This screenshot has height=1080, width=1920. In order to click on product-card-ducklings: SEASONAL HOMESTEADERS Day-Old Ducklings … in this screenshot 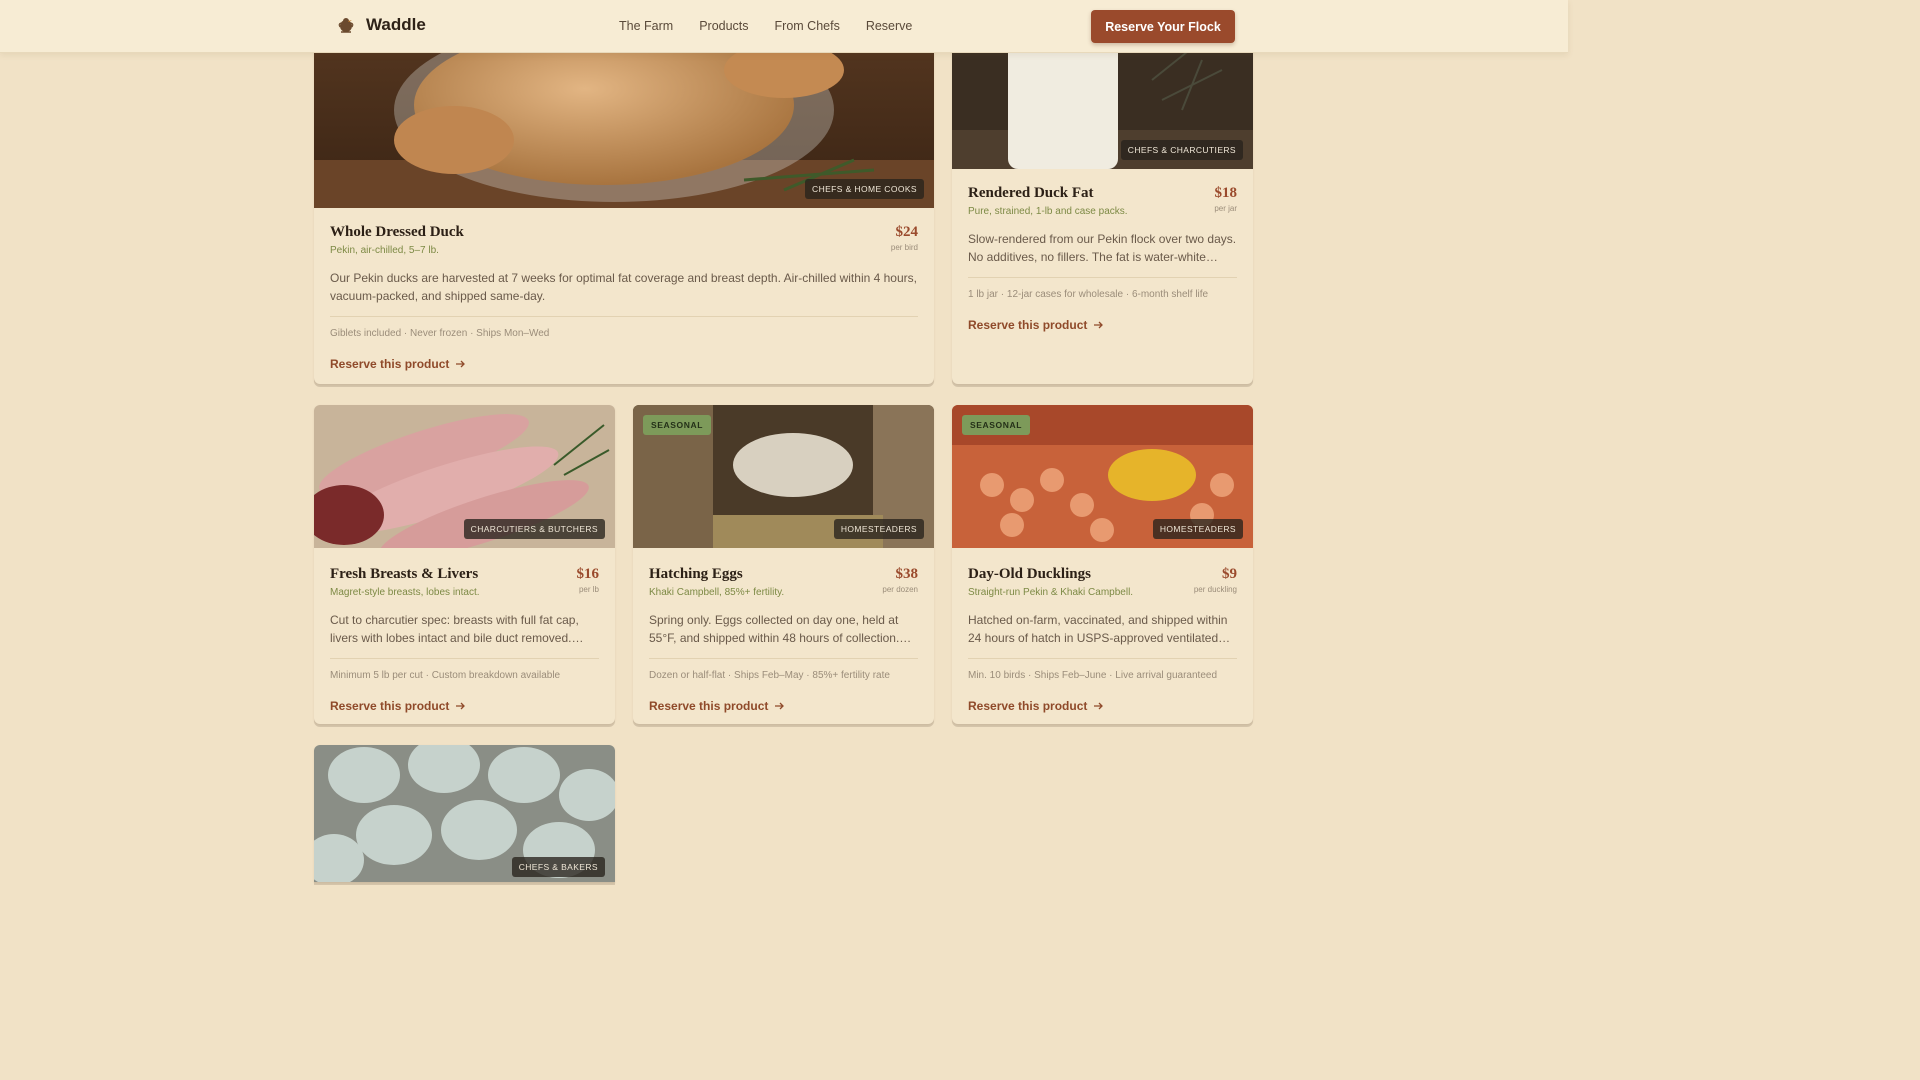, I will do `click(1102, 564)`.